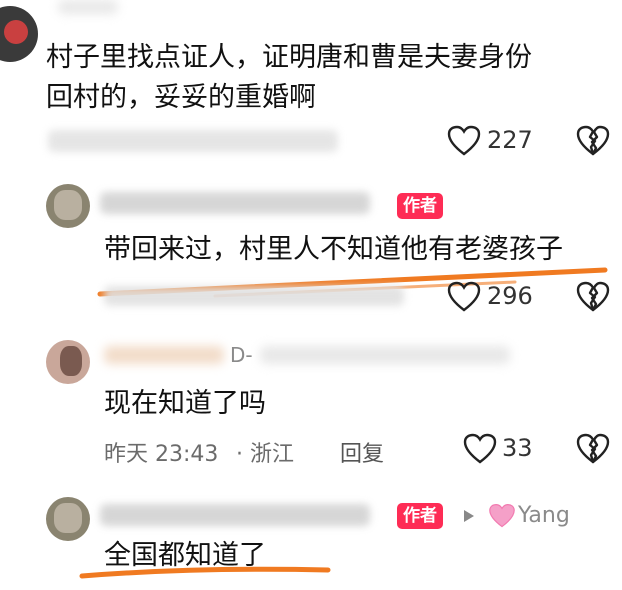 This screenshot has height=590, width=622. I want to click on pink-heart-icon, so click(502, 516).